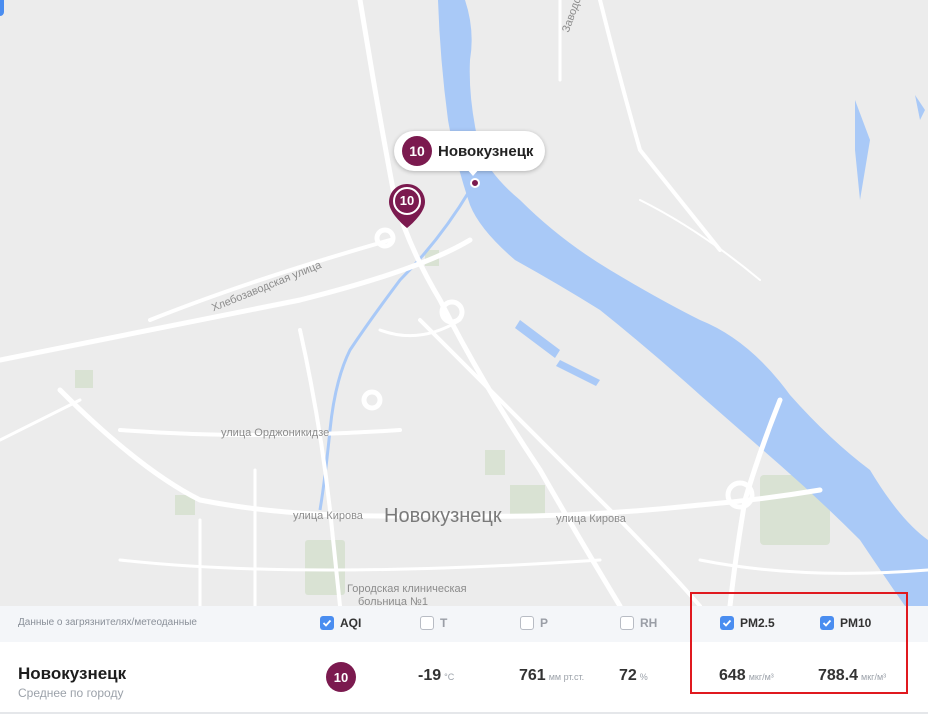 Image resolution: width=928 pixels, height=720 pixels. What do you see at coordinates (544, 623) in the screenshot?
I see `toggle-pressure-label: P` at bounding box center [544, 623].